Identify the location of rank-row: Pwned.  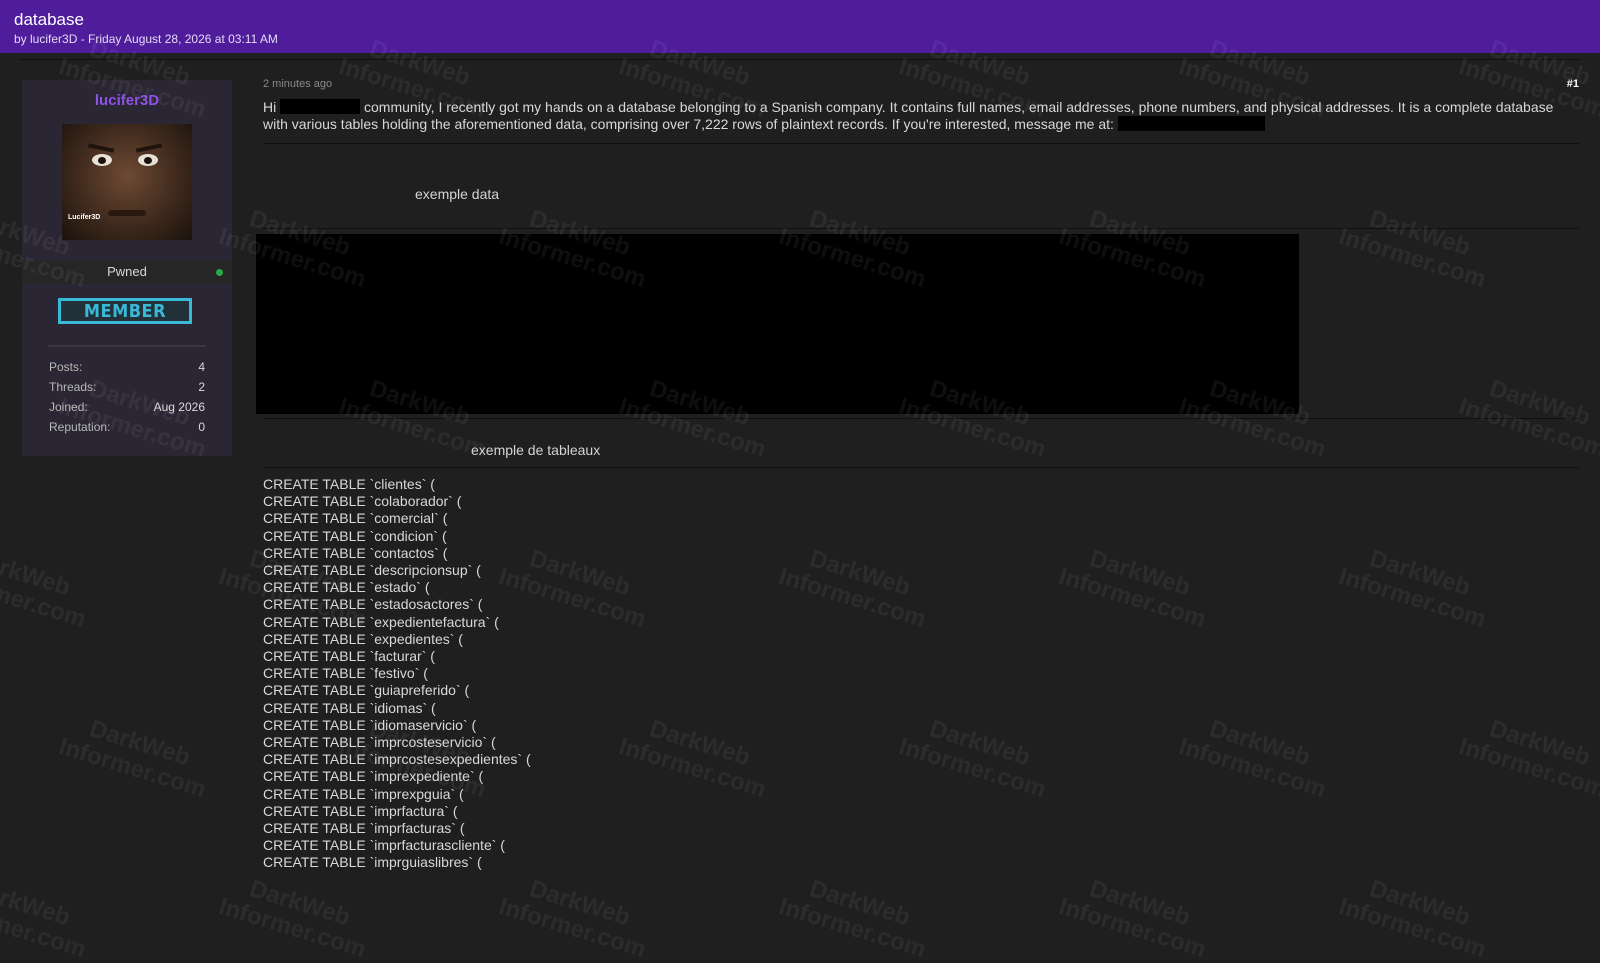
(127, 272).